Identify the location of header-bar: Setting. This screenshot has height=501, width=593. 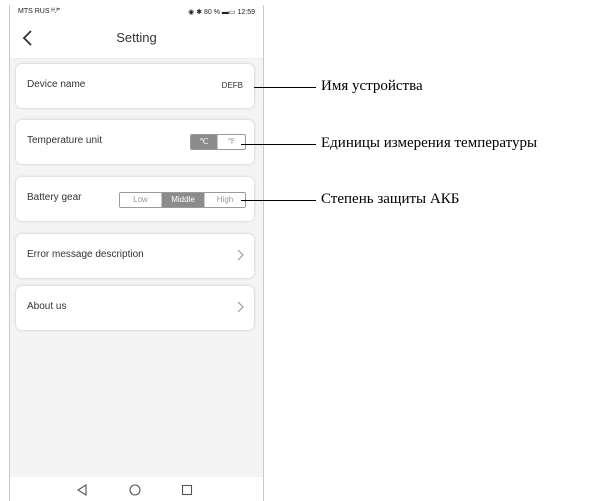
(136, 38).